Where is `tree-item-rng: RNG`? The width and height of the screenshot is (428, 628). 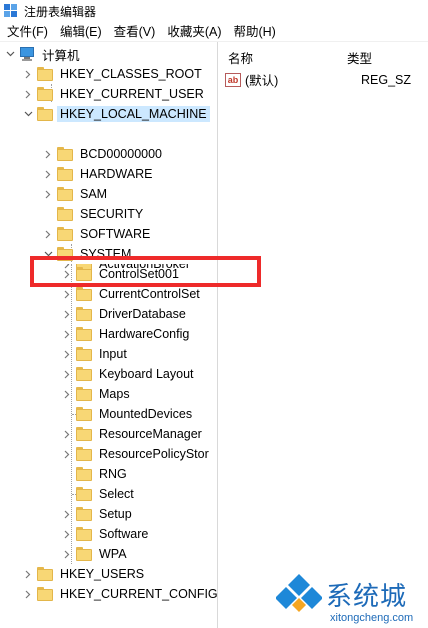
tree-item-rng: RNG is located at coordinates (95, 474).